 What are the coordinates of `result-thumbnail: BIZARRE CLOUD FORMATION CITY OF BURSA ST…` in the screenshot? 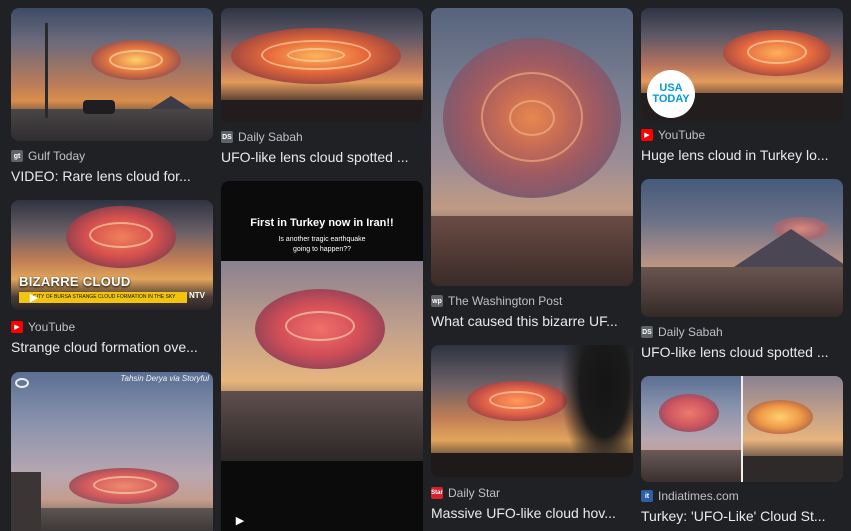 It's located at (112, 255).